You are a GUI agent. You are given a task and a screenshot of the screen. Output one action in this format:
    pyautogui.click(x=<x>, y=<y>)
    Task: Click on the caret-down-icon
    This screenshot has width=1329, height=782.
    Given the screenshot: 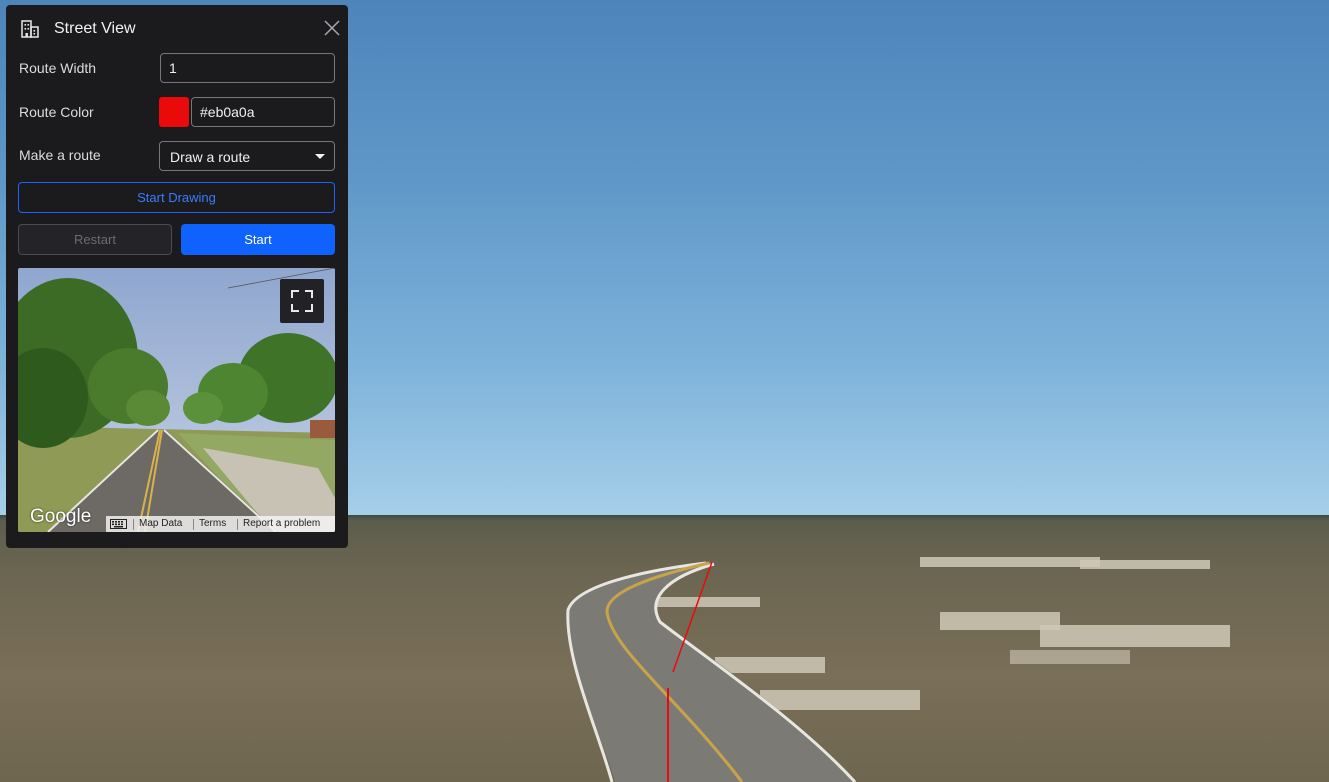 What is the action you would take?
    pyautogui.click(x=320, y=156)
    